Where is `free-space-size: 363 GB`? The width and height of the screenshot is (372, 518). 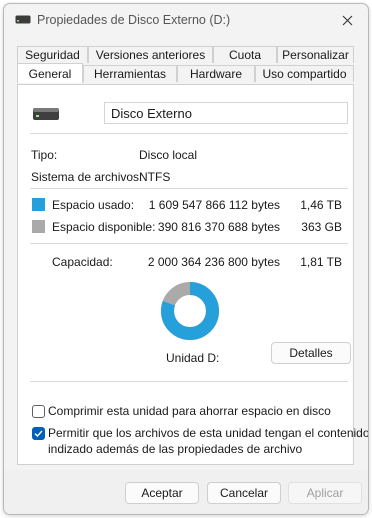 free-space-size: 363 GB is located at coordinates (321, 227).